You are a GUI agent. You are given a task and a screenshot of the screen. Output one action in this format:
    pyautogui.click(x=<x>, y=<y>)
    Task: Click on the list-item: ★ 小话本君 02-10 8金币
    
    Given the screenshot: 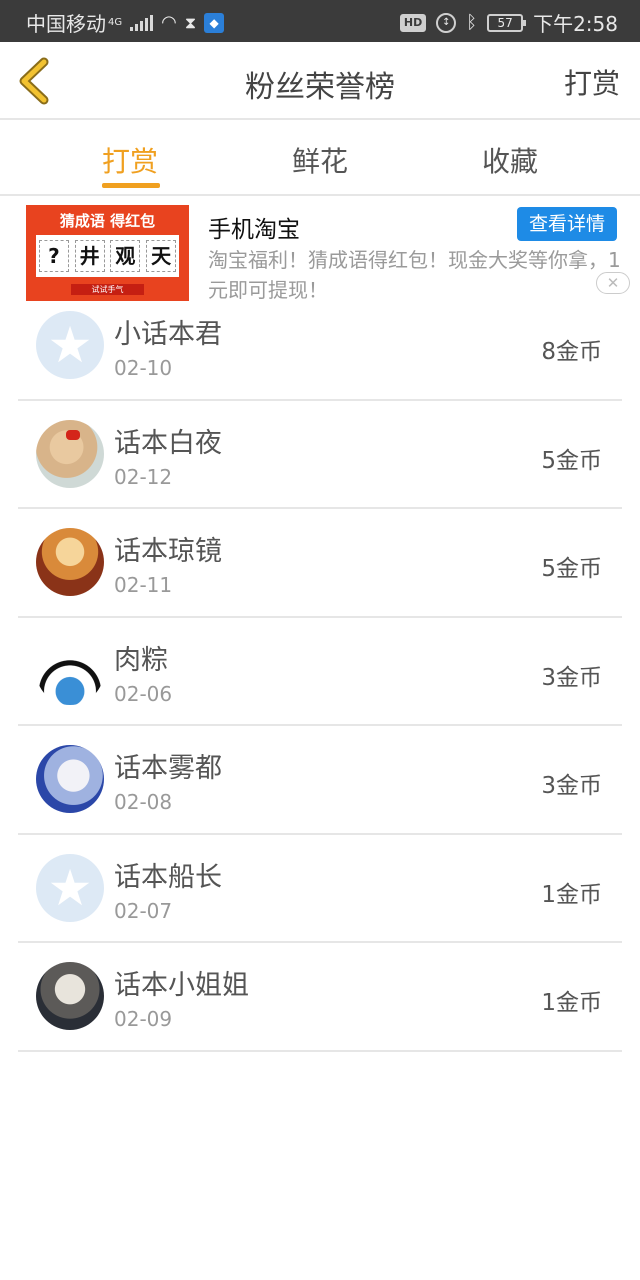 What is the action you would take?
    pyautogui.click(x=320, y=346)
    